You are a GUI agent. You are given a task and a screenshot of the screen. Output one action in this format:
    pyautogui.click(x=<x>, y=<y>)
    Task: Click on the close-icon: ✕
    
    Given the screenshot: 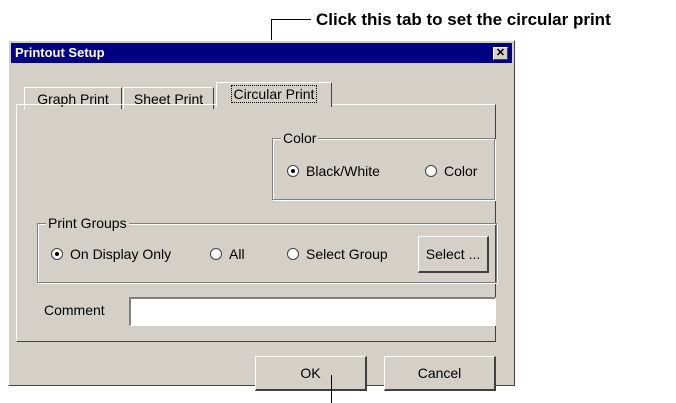 What is the action you would take?
    pyautogui.click(x=500, y=53)
    